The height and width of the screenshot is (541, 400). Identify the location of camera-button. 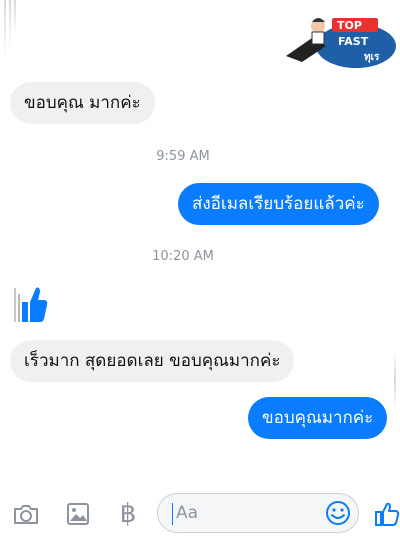
(26, 514).